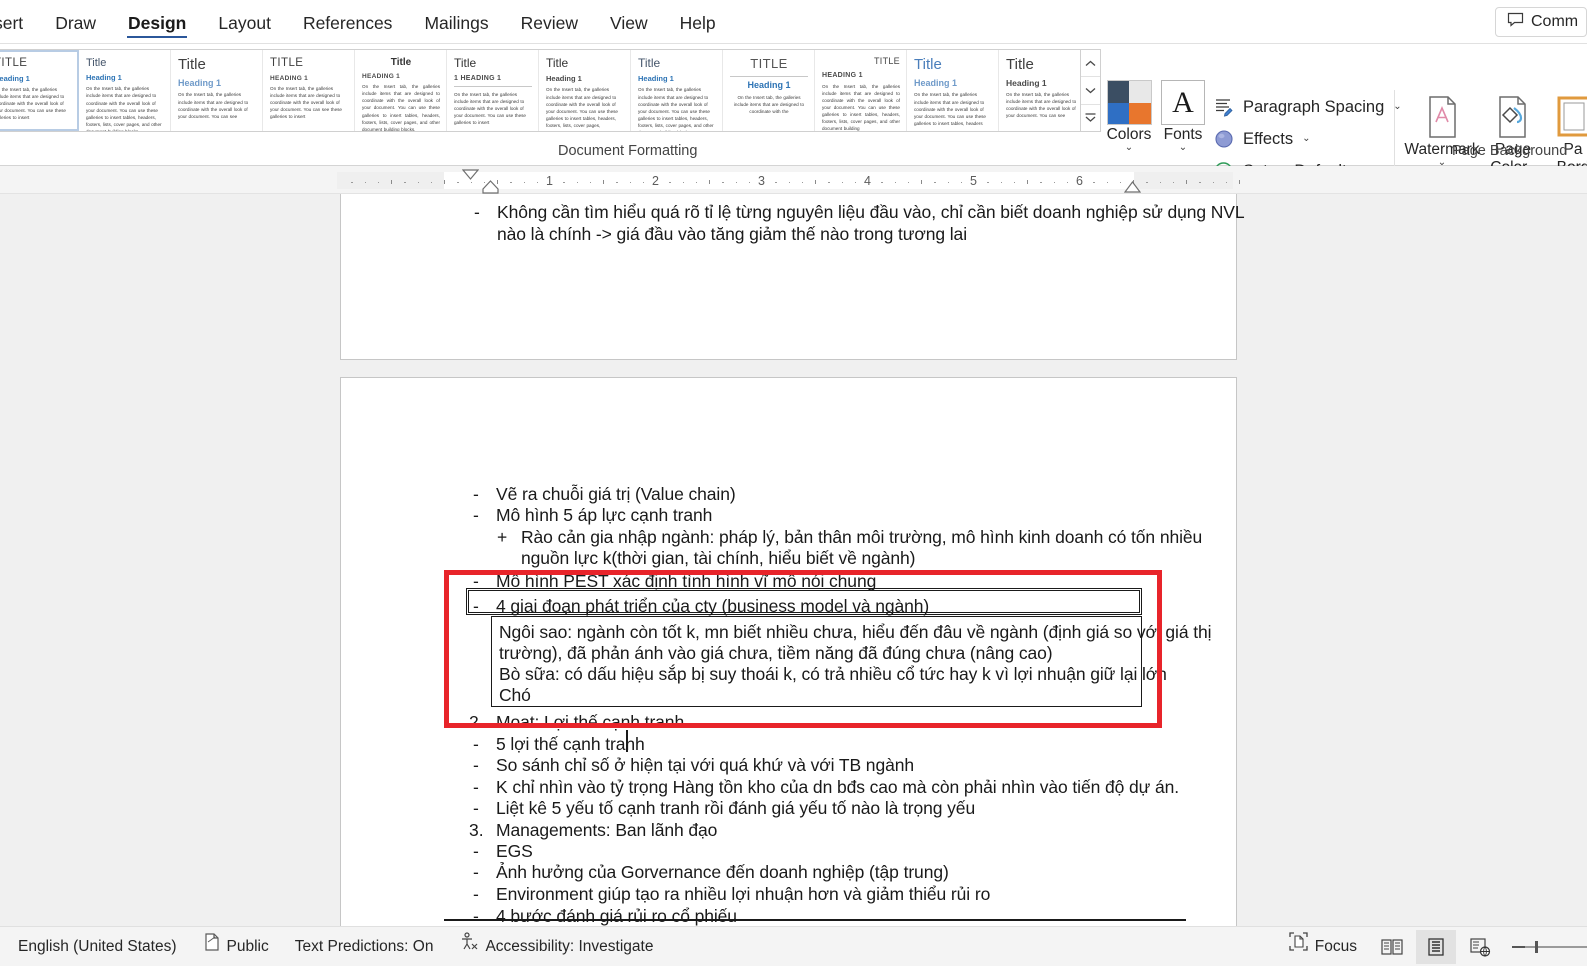 This screenshot has height=967, width=1587. Describe the element at coordinates (364, 947) in the screenshot. I see `status-text-predictions: Text Predictions: On` at that location.